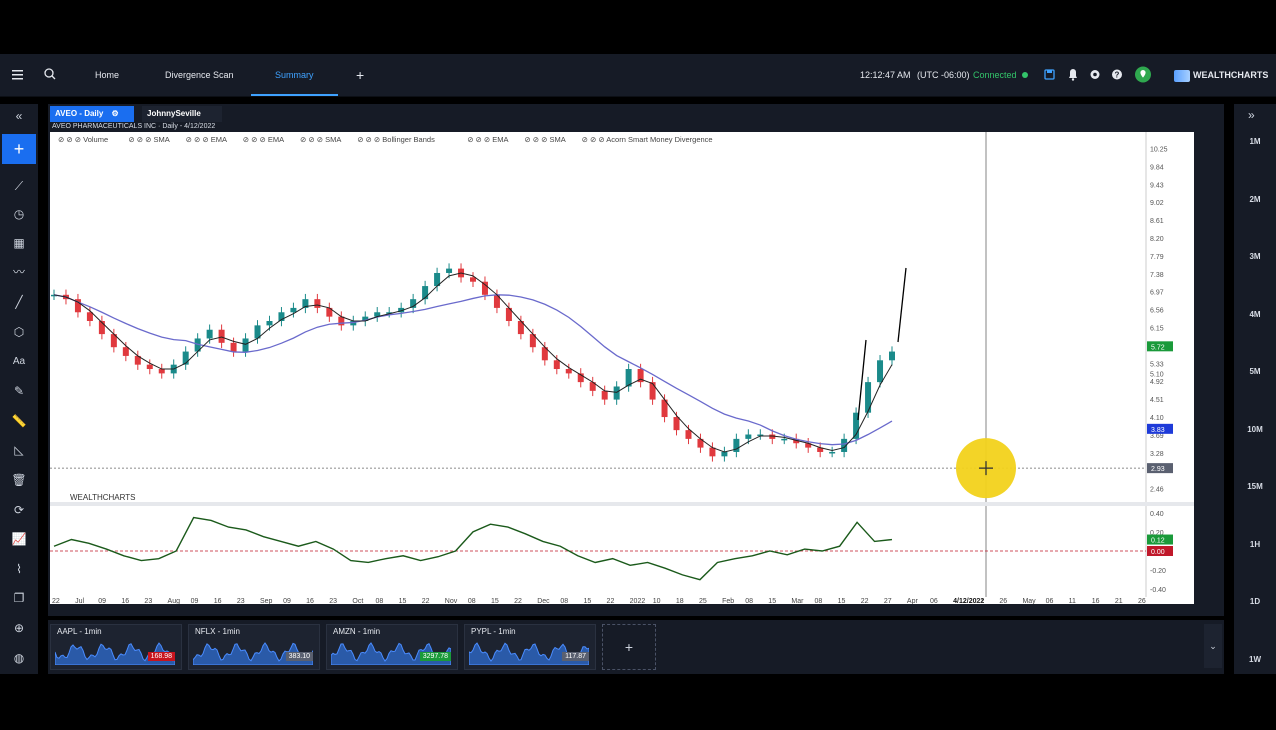 This screenshot has width=1276, height=730. I want to click on trend-icon: 〰, so click(19, 272).